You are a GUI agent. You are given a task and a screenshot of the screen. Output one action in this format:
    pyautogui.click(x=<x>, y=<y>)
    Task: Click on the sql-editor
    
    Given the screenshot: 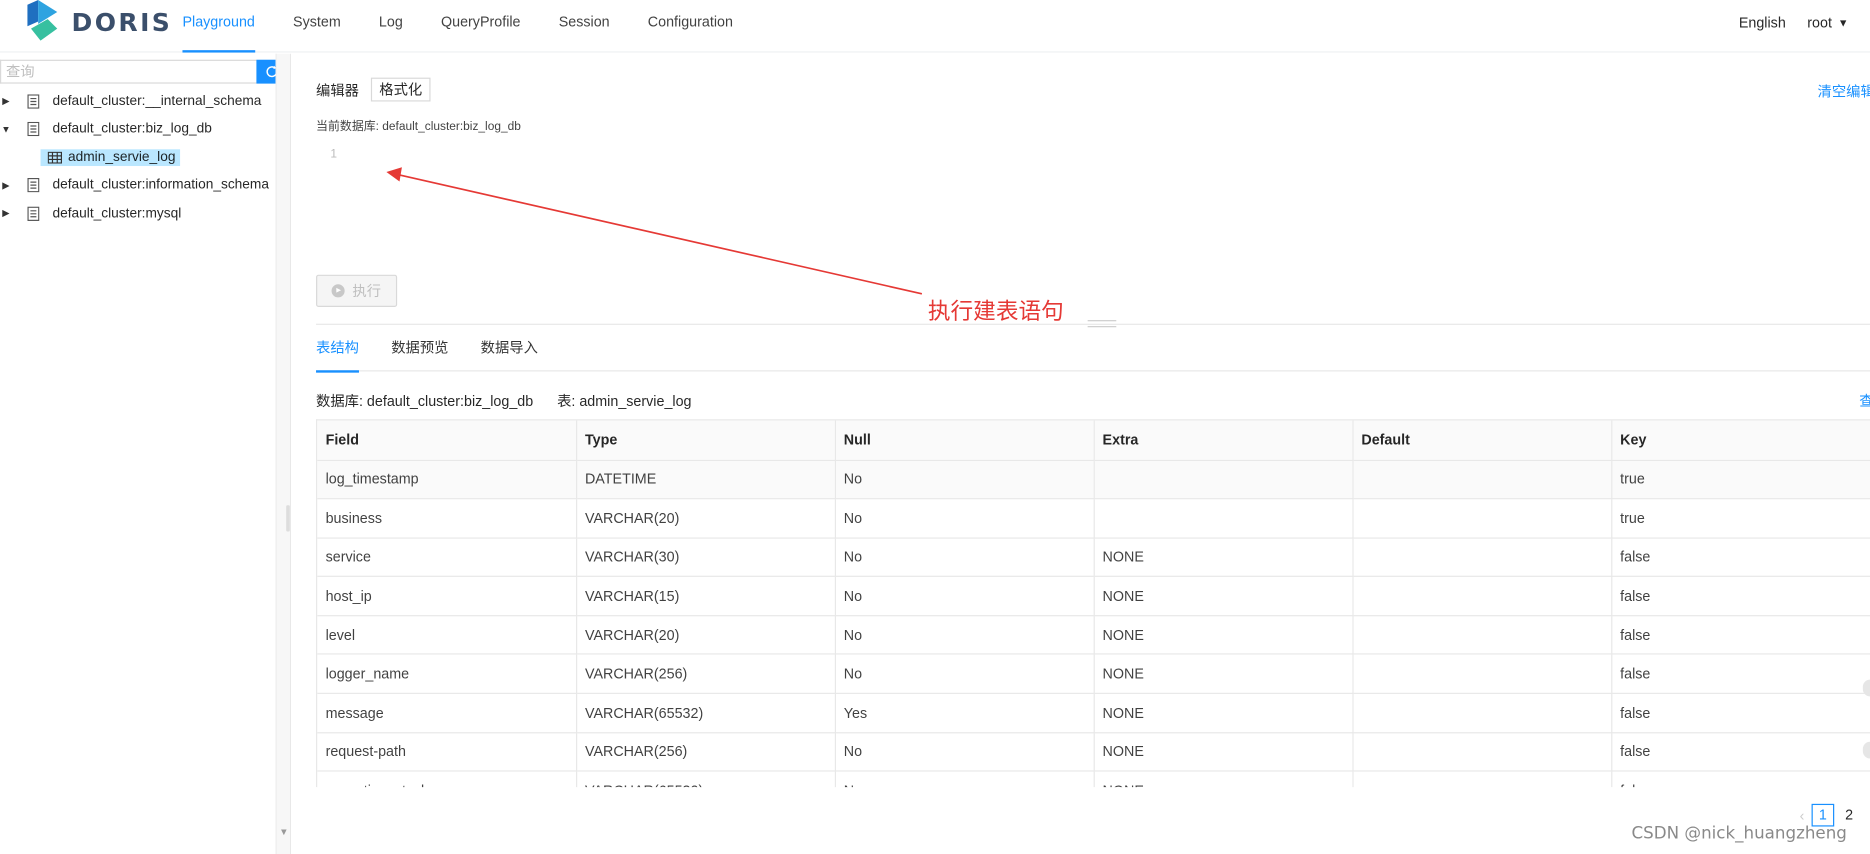 What is the action you would take?
    pyautogui.click(x=1102, y=203)
    